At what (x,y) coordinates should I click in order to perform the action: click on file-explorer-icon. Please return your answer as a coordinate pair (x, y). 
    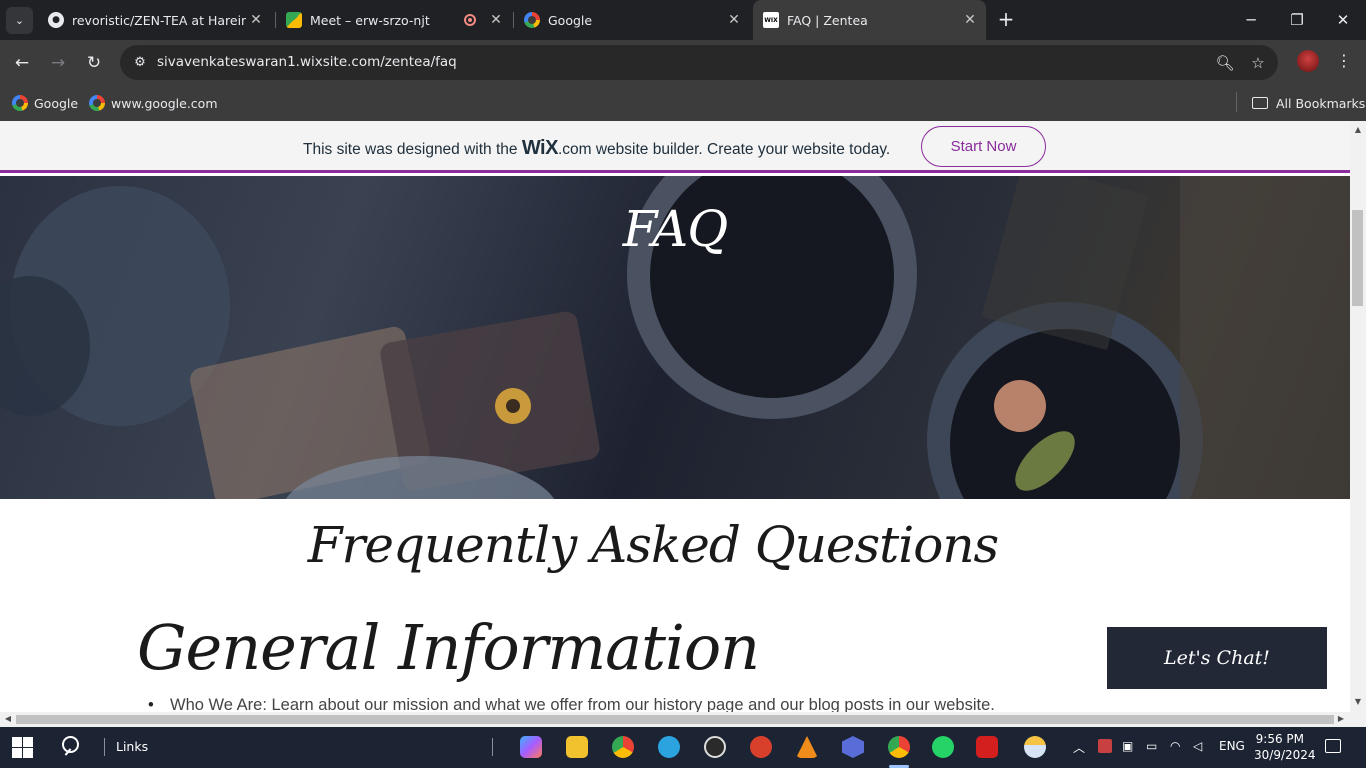
    Looking at the image, I should click on (577, 747).